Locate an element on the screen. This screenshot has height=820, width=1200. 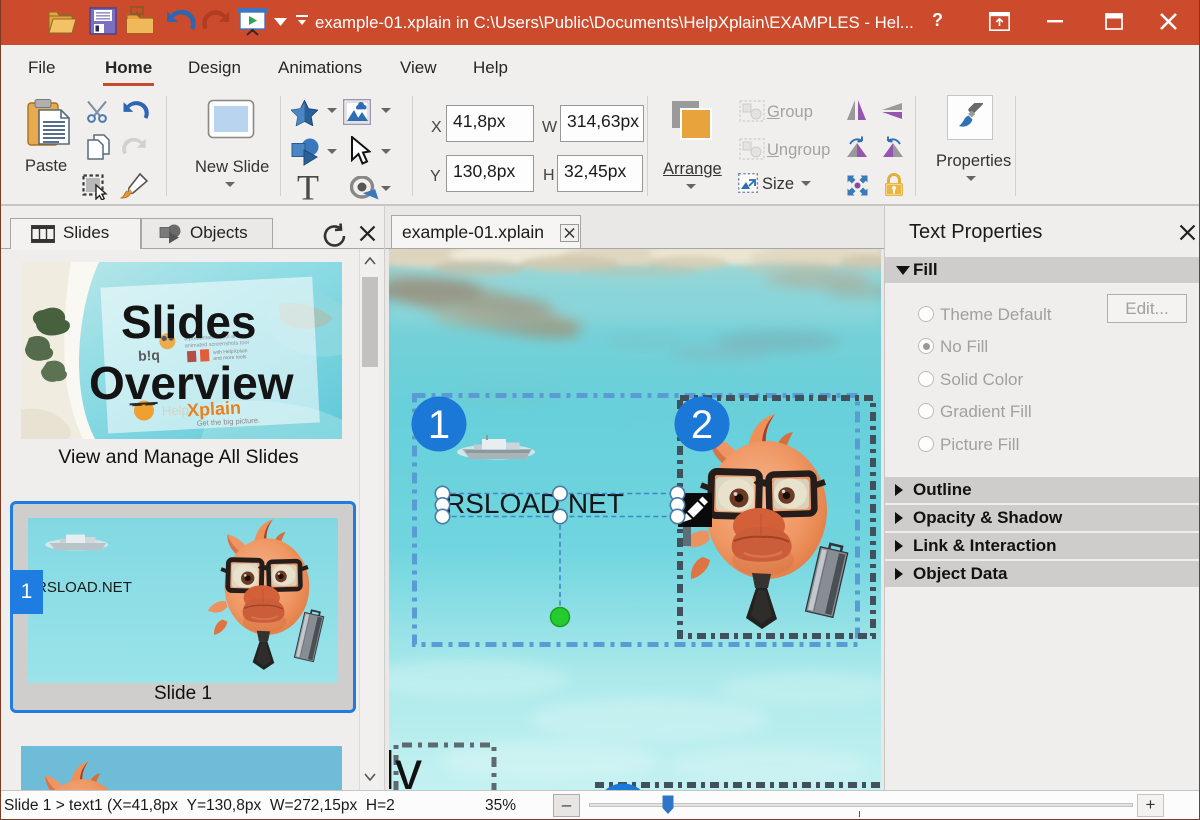
svg-text: lv is located at coordinates (405, 766).